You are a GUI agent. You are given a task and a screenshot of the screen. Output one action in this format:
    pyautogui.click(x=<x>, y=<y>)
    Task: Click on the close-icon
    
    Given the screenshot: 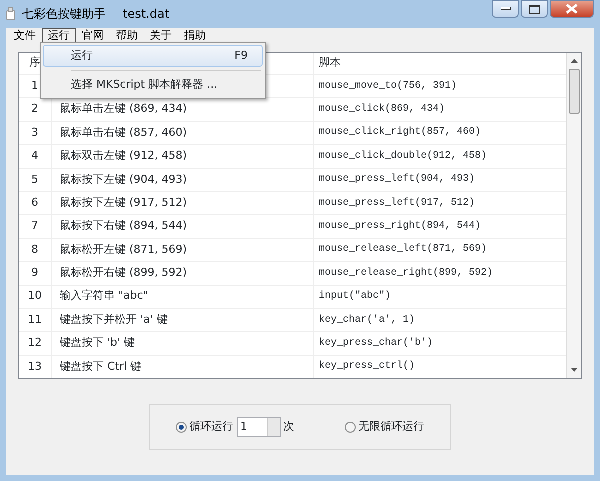 What is the action you would take?
    pyautogui.click(x=572, y=9)
    